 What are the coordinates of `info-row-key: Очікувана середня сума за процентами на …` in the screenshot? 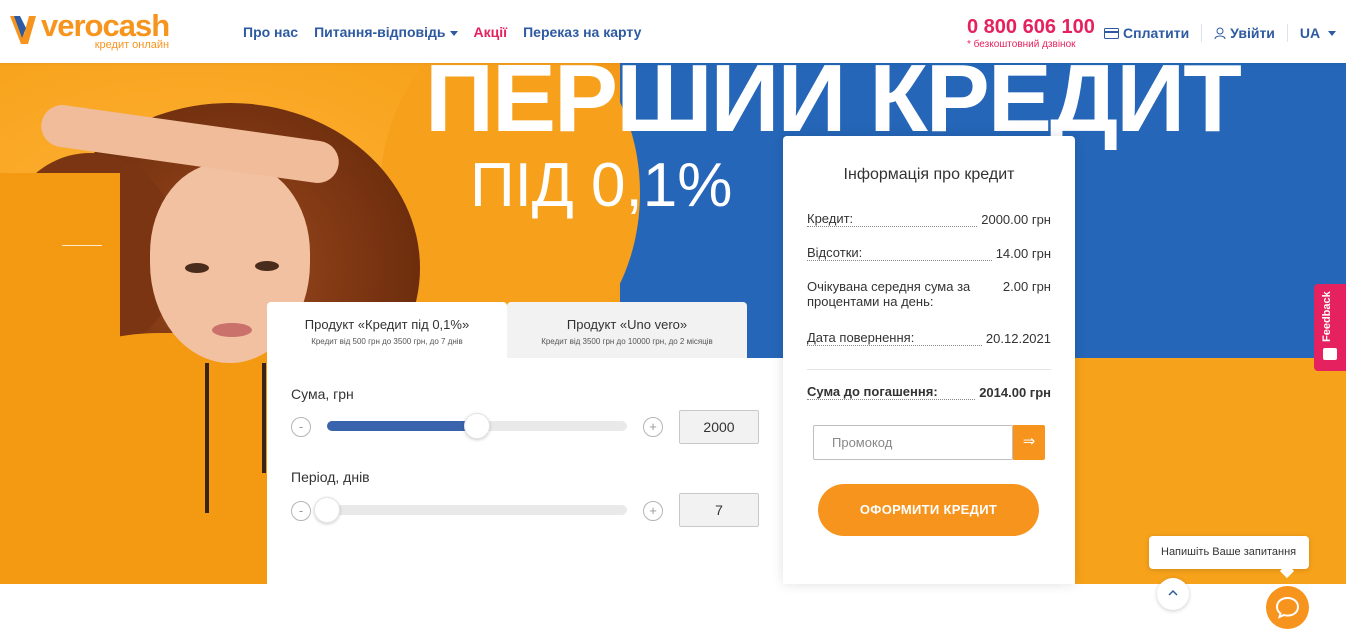 It's located at (889, 294).